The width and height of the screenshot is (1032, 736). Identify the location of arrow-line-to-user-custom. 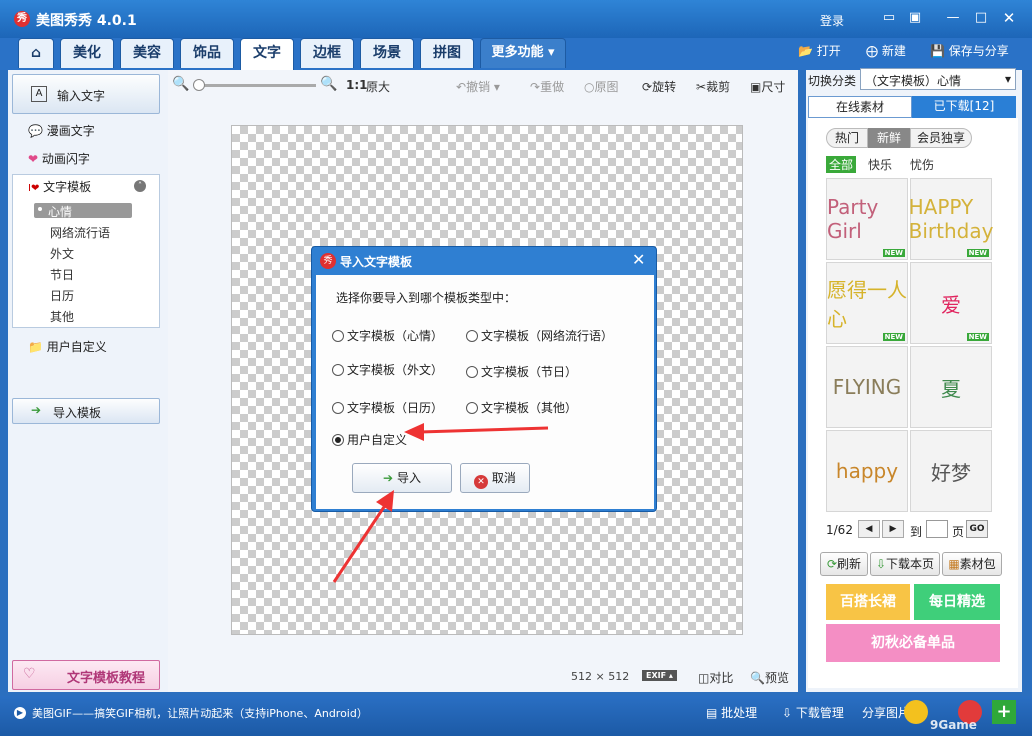
(484, 430).